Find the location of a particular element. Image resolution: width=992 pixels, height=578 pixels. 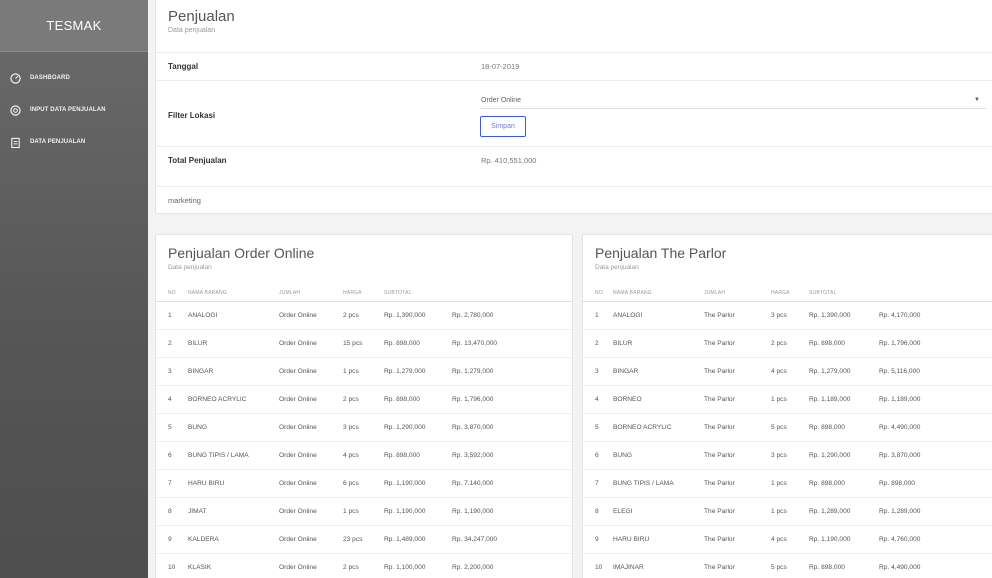

sidebar-item-input-data-penjualan: INPUT DATA PENJUALAN is located at coordinates (74, 110).